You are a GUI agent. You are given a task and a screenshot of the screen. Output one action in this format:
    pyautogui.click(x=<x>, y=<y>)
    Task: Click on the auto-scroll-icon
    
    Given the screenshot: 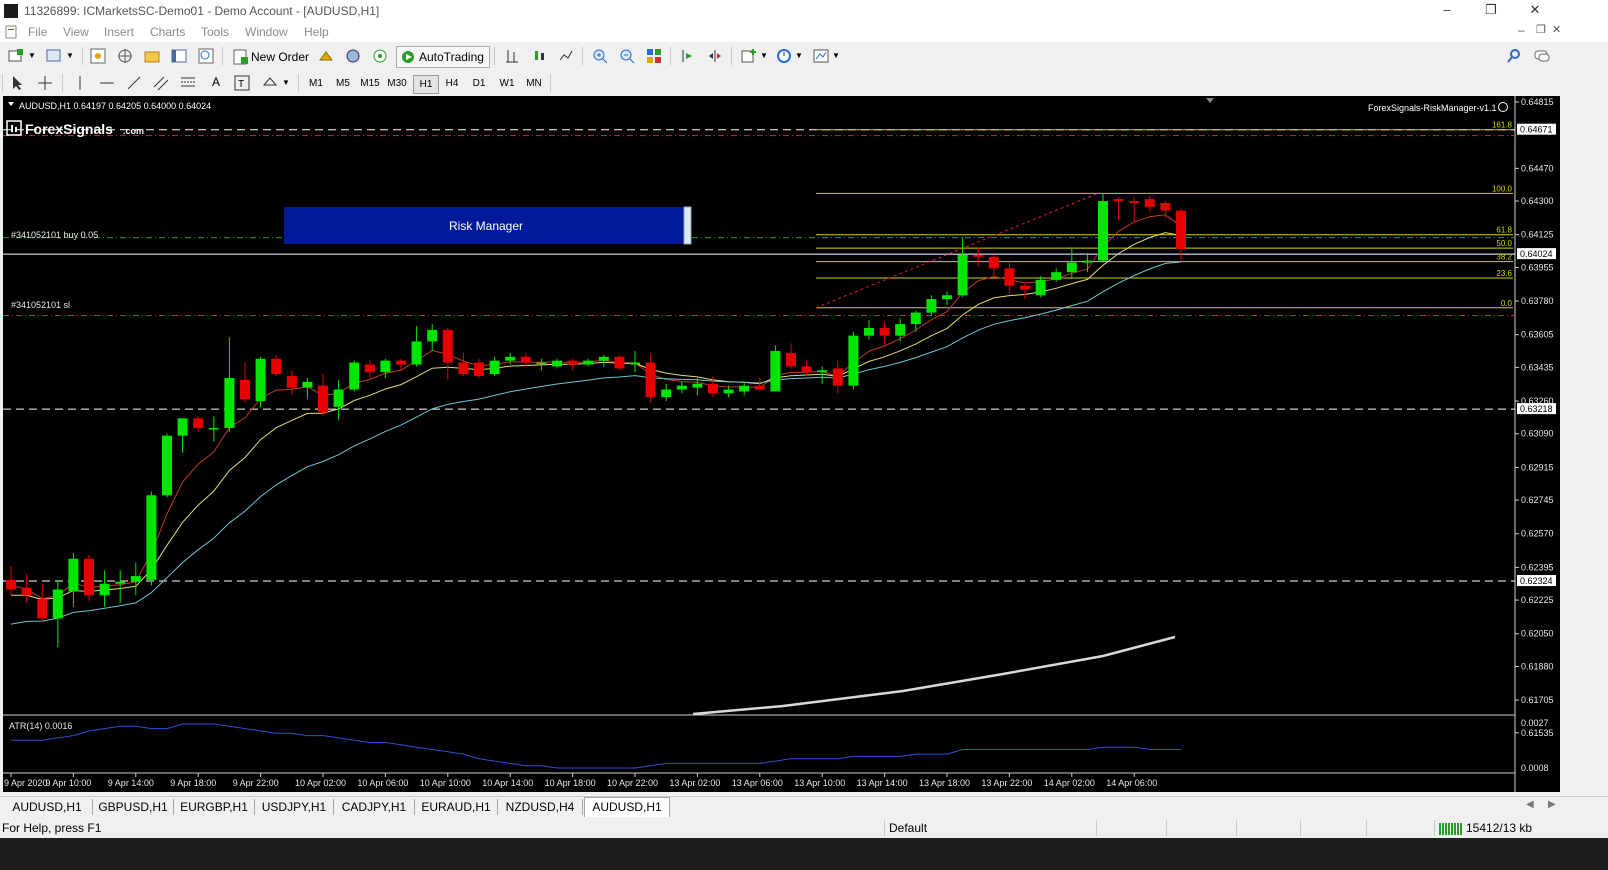 What is the action you would take?
    pyautogui.click(x=688, y=56)
    